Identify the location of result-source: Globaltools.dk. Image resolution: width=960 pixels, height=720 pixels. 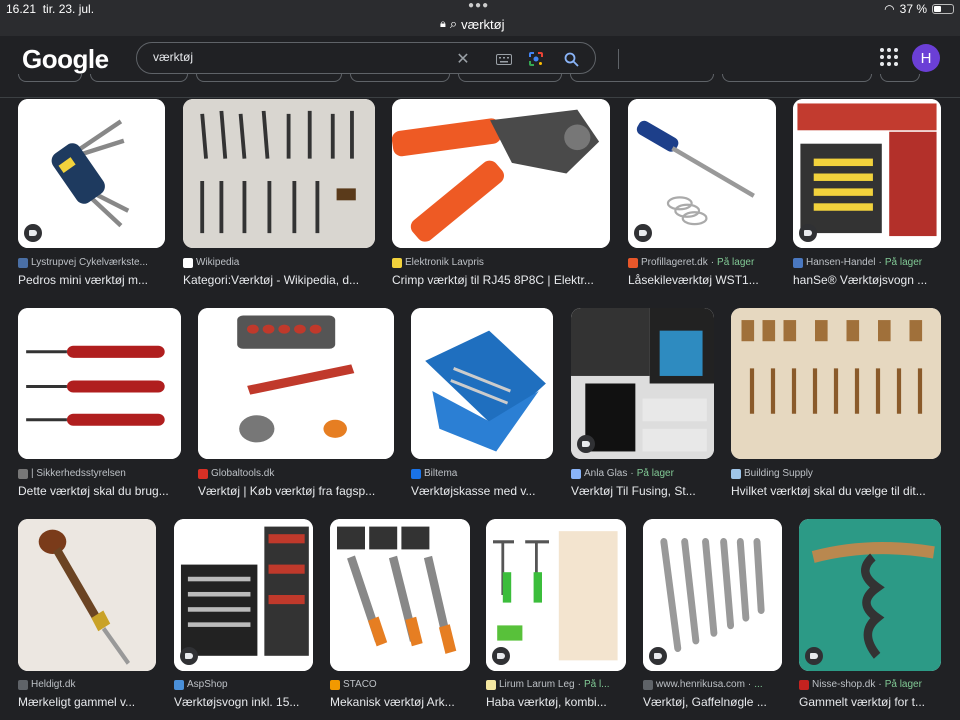
(301, 473).